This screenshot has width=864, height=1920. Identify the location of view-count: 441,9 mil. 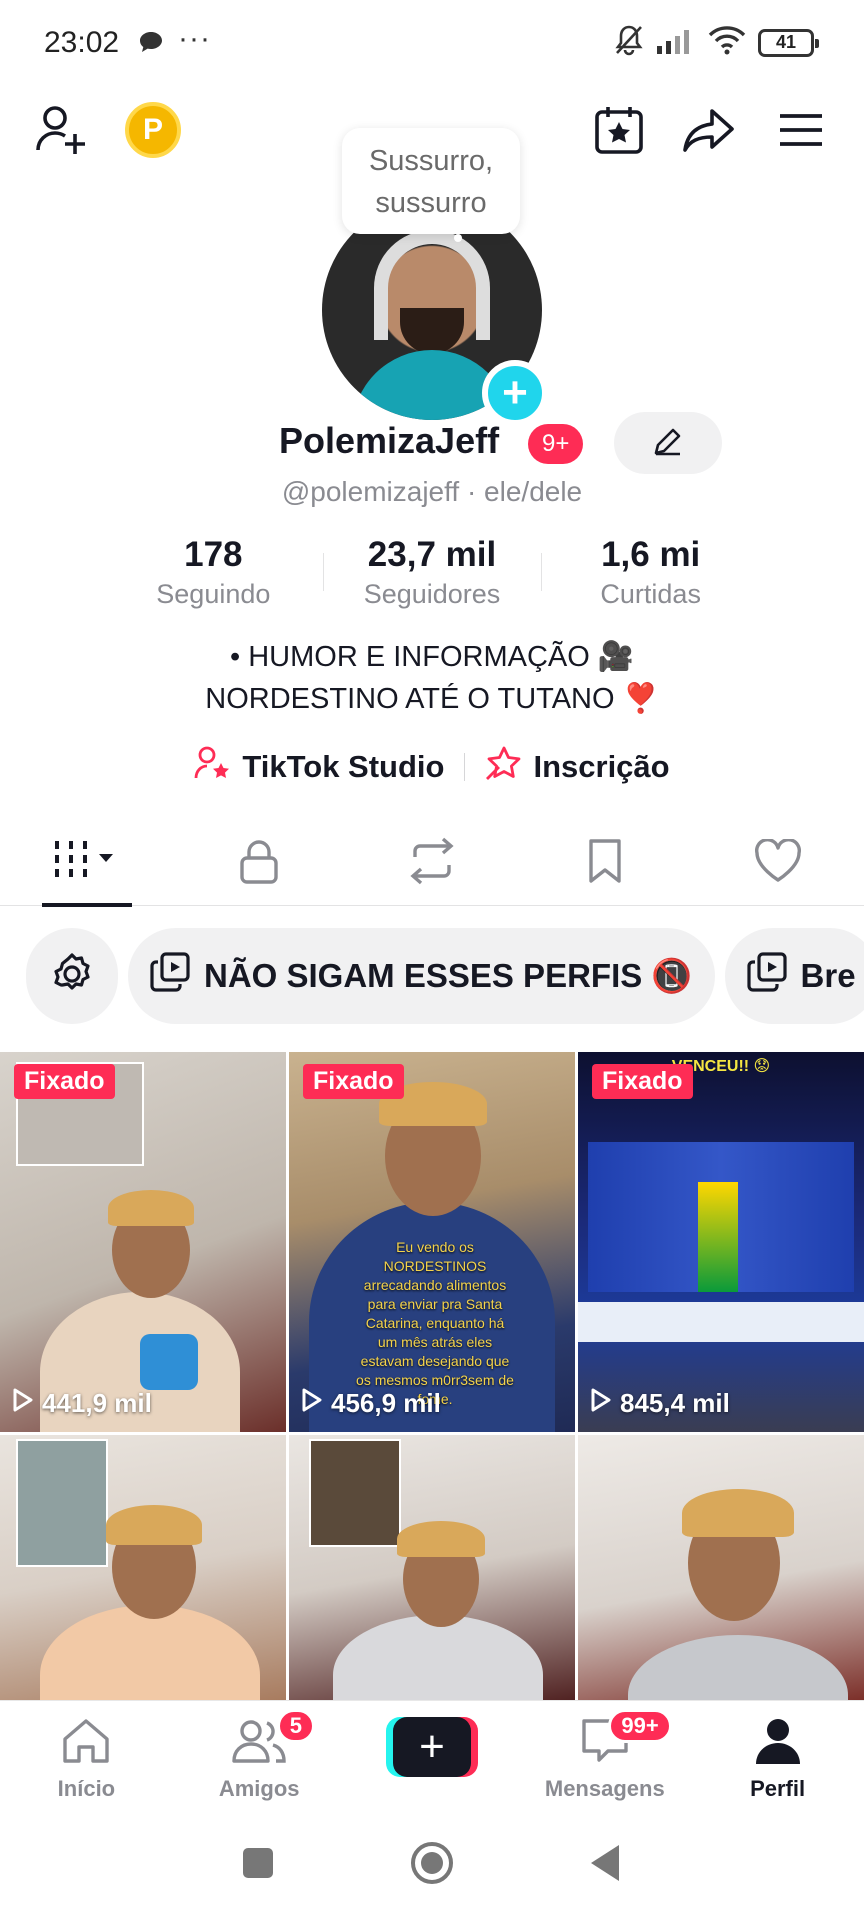
(82, 1403).